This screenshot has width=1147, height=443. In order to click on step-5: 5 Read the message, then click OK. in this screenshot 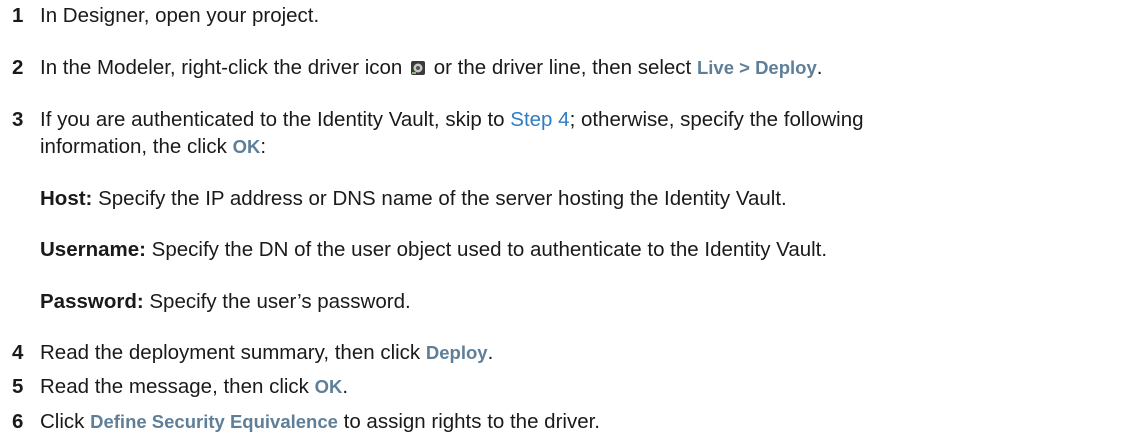, I will do `click(180, 387)`.